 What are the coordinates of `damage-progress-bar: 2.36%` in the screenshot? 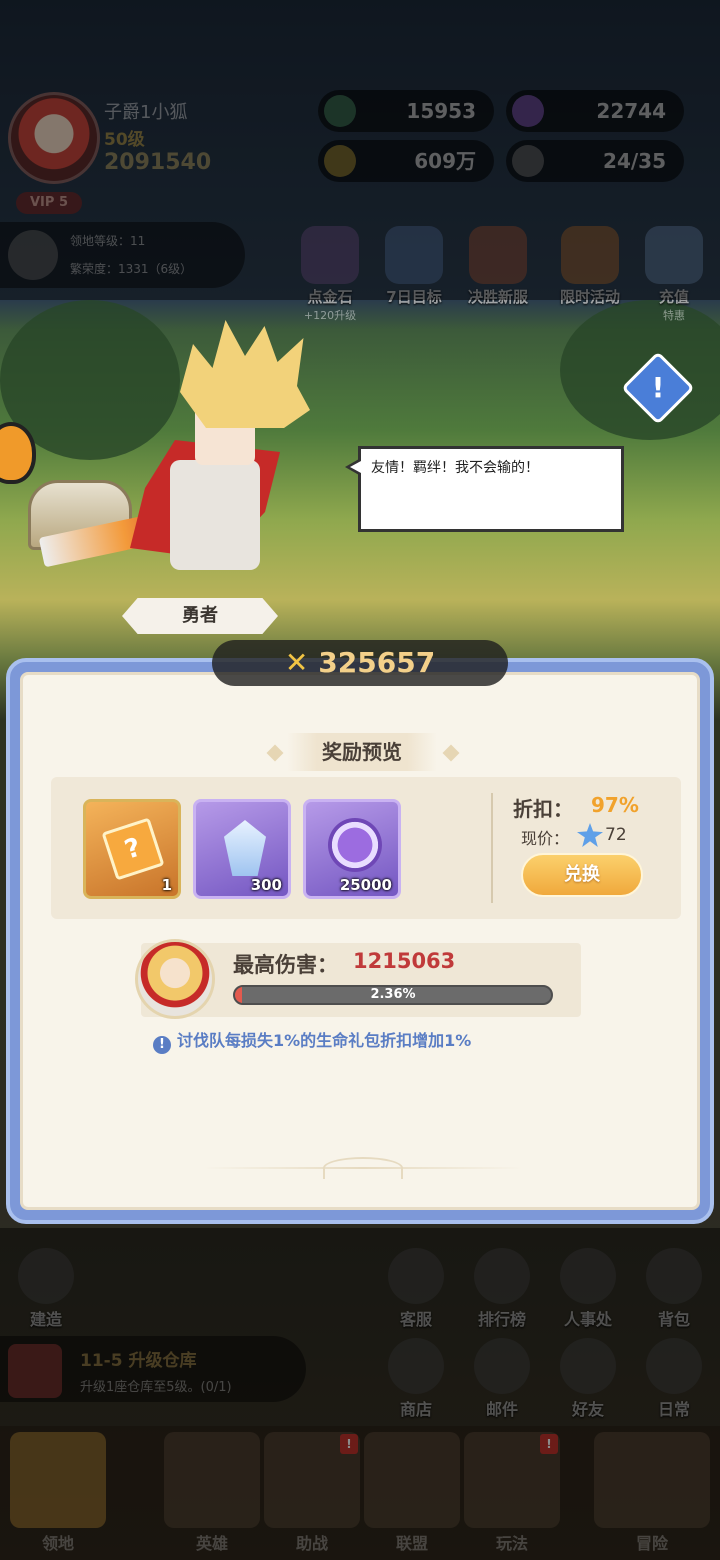 It's located at (393, 995).